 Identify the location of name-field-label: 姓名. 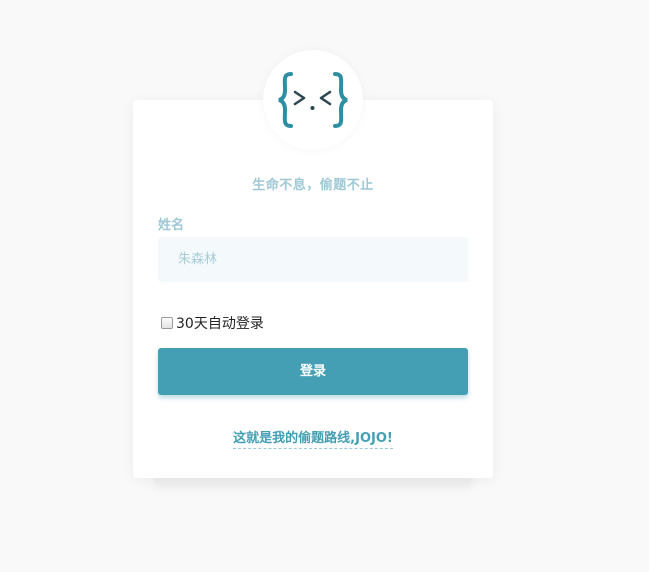
(171, 225).